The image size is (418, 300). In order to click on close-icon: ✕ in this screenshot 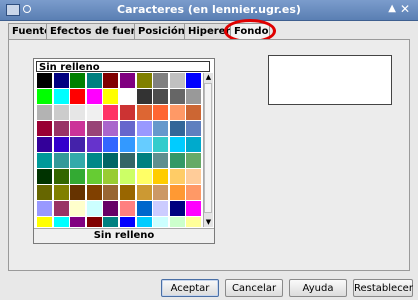, I will do `click(405, 9)`.